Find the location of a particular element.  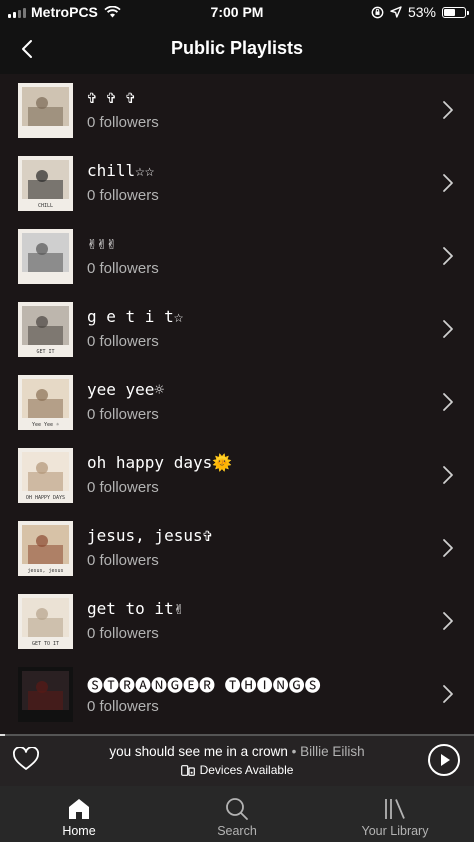

playback-progress is located at coordinates (237, 735).